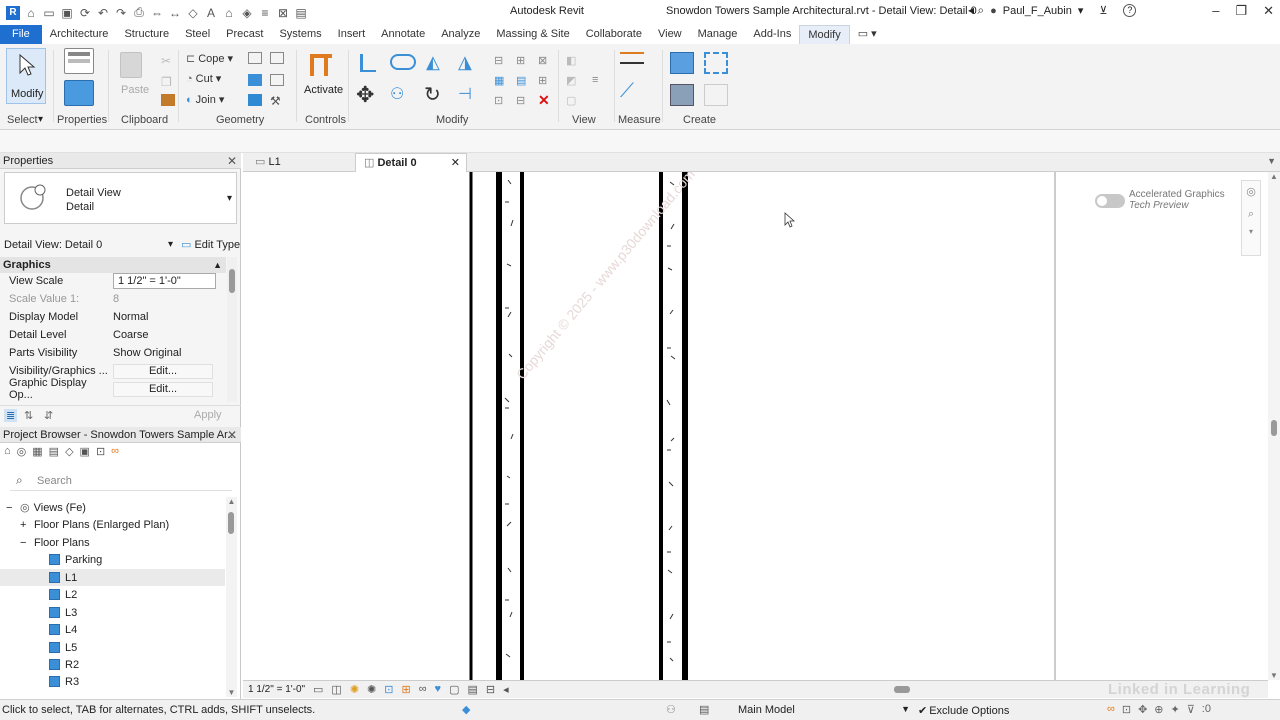 The width and height of the screenshot is (1280, 720). What do you see at coordinates (405, 689) in the screenshot?
I see `show-crop-icon: ⊞` at bounding box center [405, 689].